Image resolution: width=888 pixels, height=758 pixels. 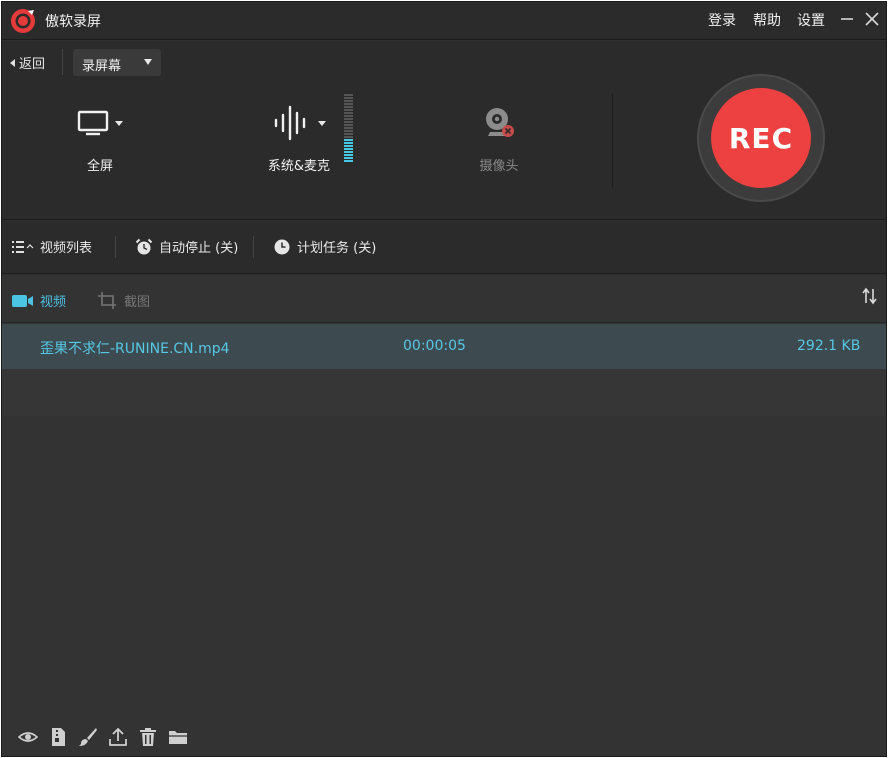 What do you see at coordinates (290, 123) in the screenshot?
I see `audio-wave-icon` at bounding box center [290, 123].